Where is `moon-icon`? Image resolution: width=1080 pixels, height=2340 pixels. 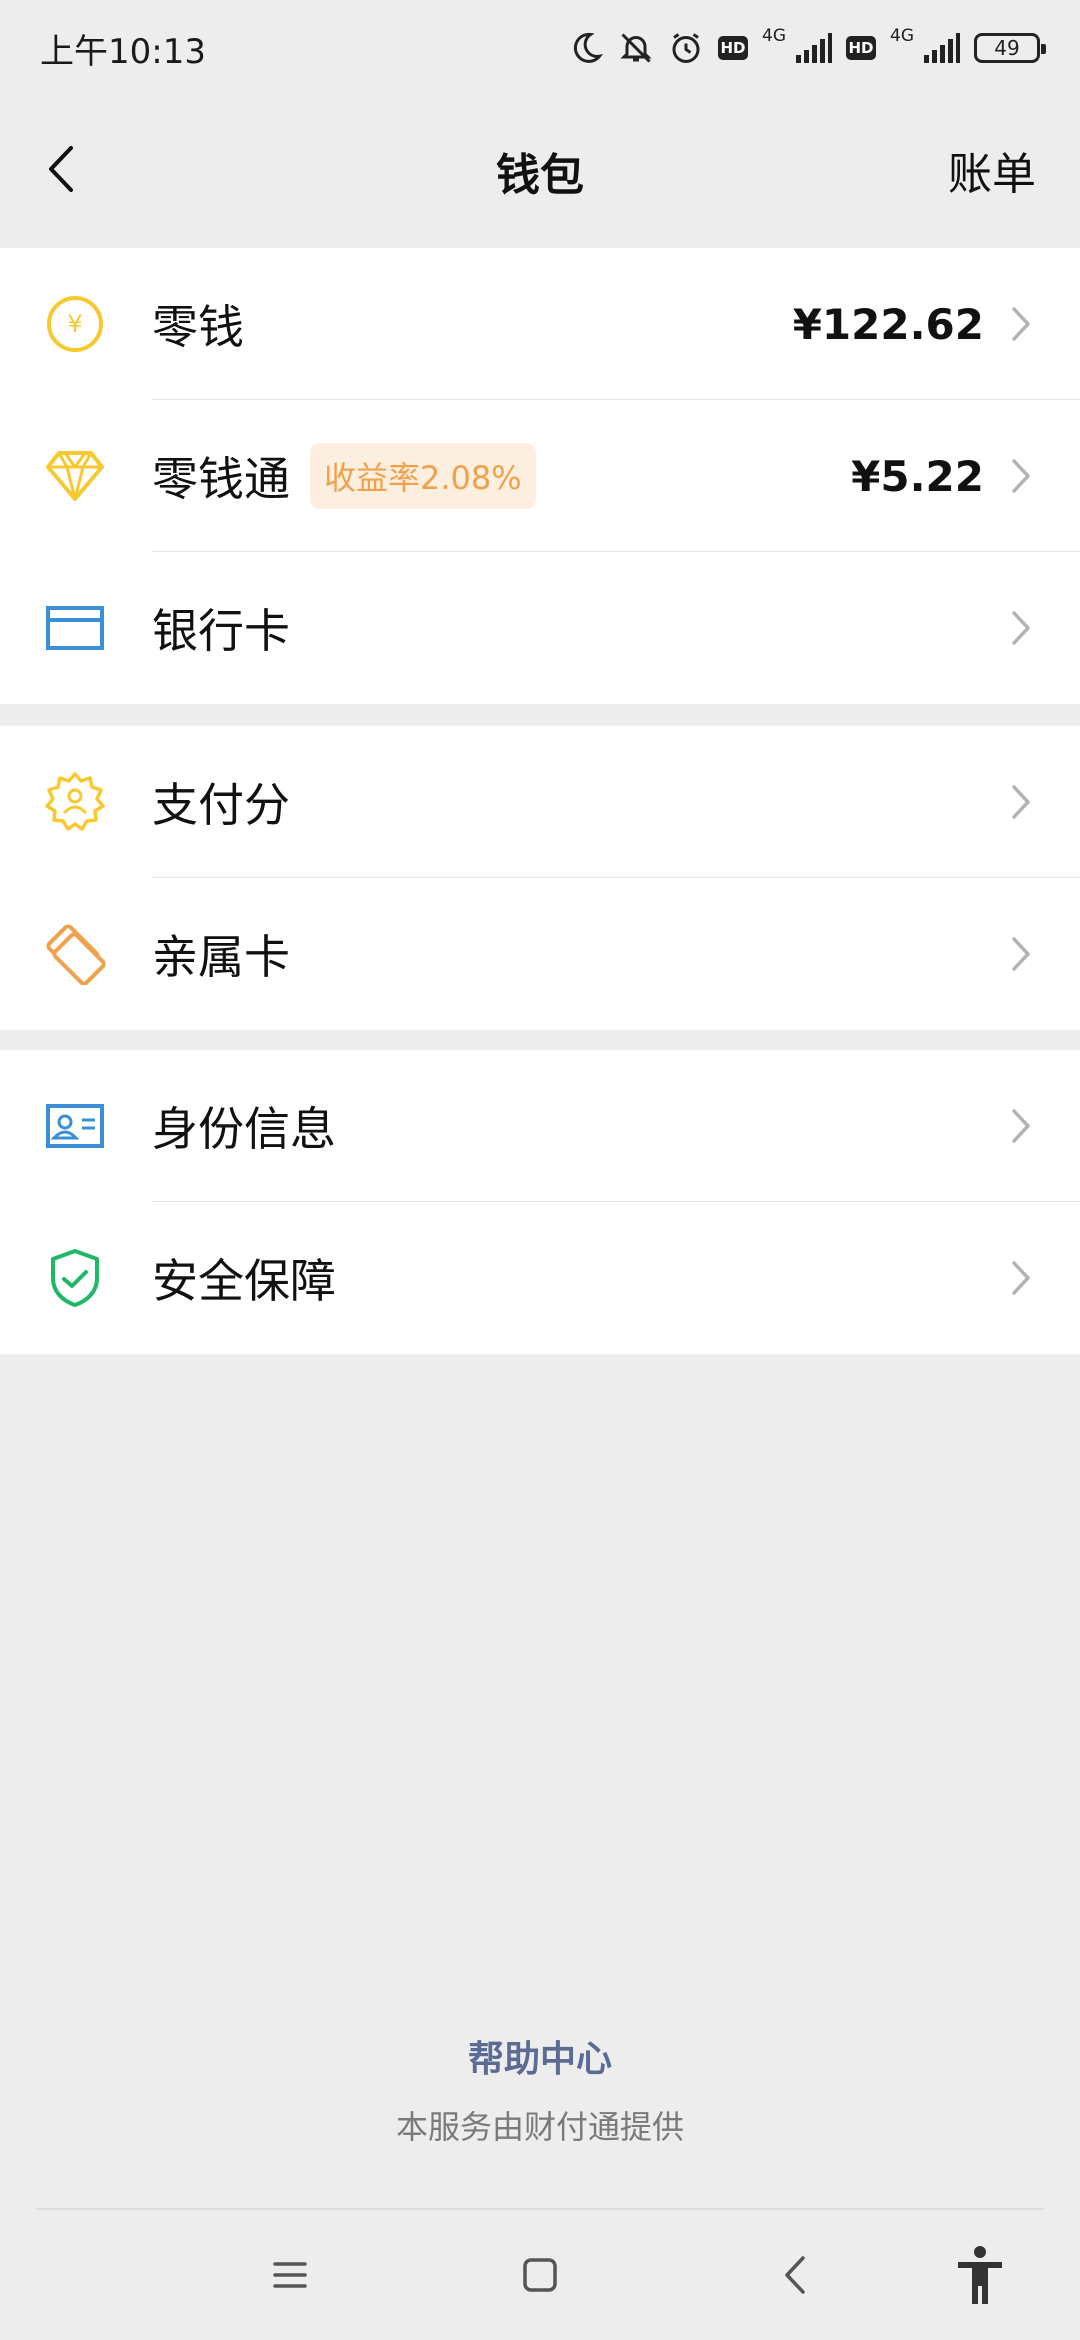 moon-icon is located at coordinates (586, 48).